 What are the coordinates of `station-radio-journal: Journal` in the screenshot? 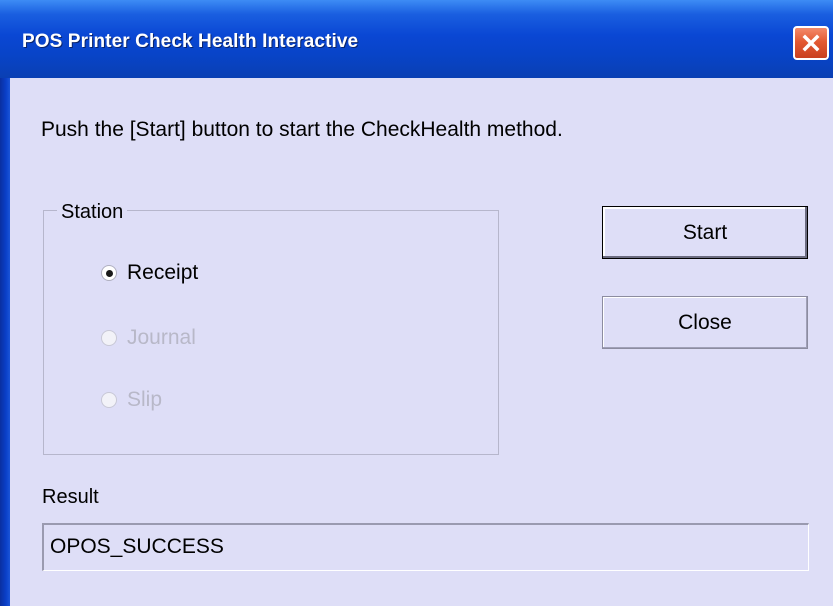 It's located at (148, 338).